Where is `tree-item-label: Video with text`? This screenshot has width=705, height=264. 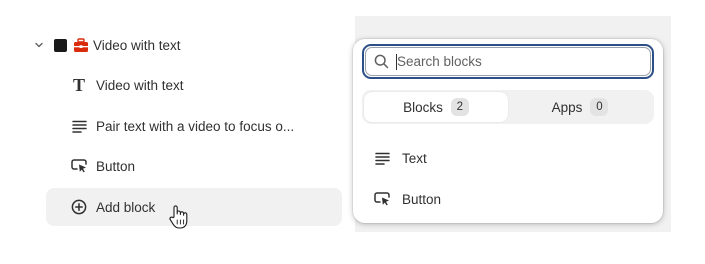
tree-item-label: Video with text is located at coordinates (140, 85).